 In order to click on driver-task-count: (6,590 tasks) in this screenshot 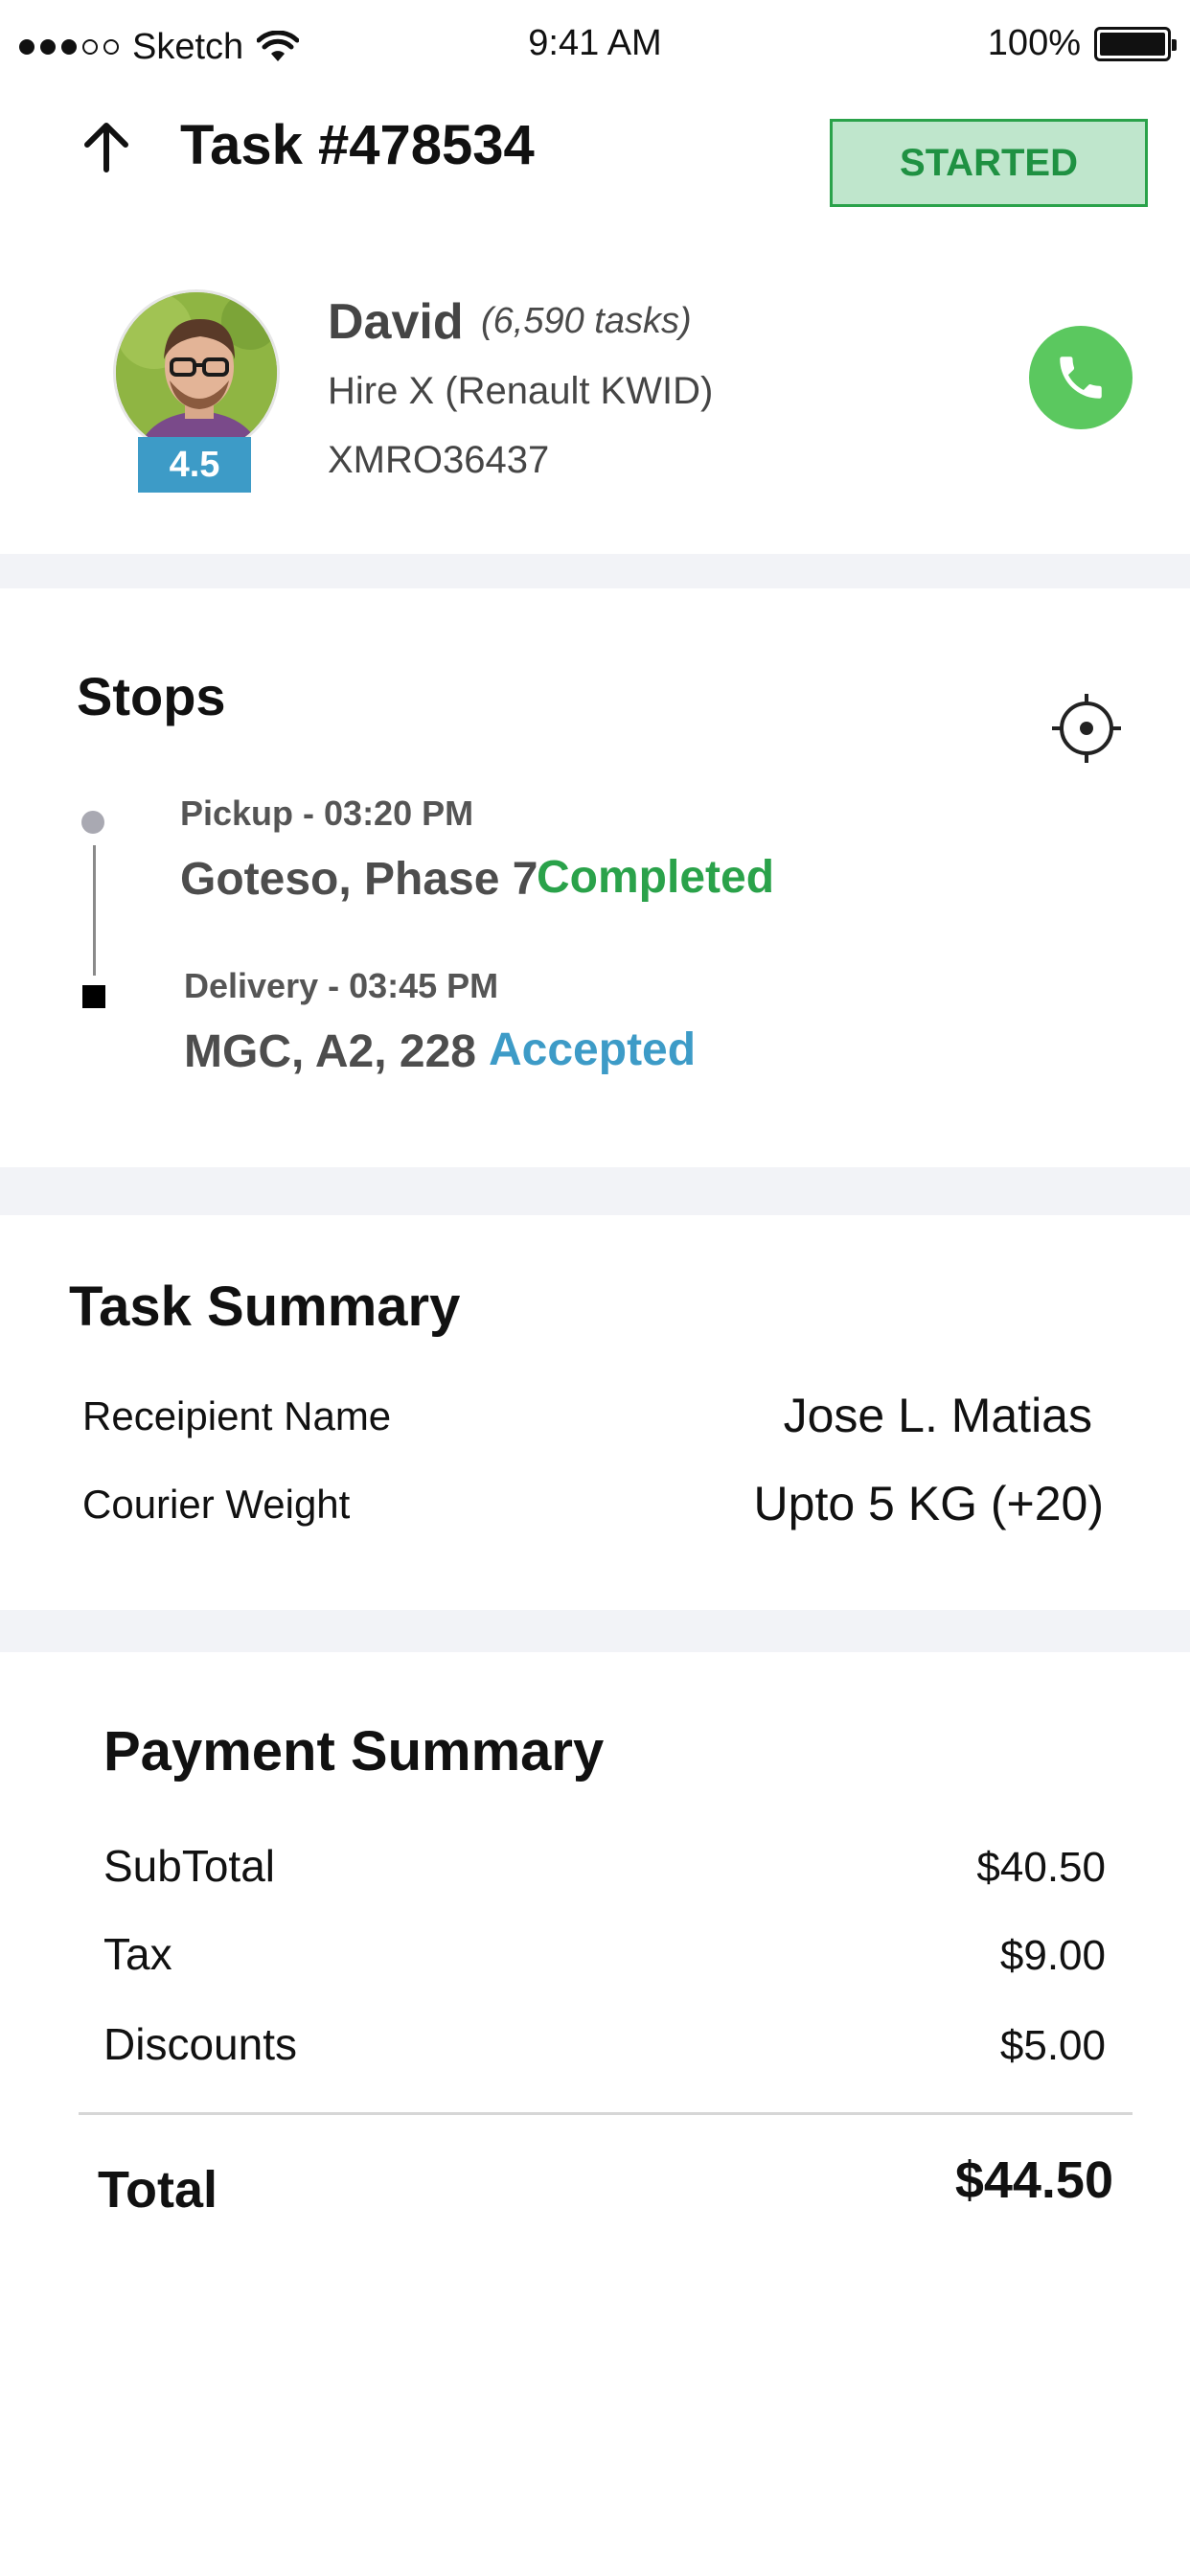, I will do `click(587, 321)`.